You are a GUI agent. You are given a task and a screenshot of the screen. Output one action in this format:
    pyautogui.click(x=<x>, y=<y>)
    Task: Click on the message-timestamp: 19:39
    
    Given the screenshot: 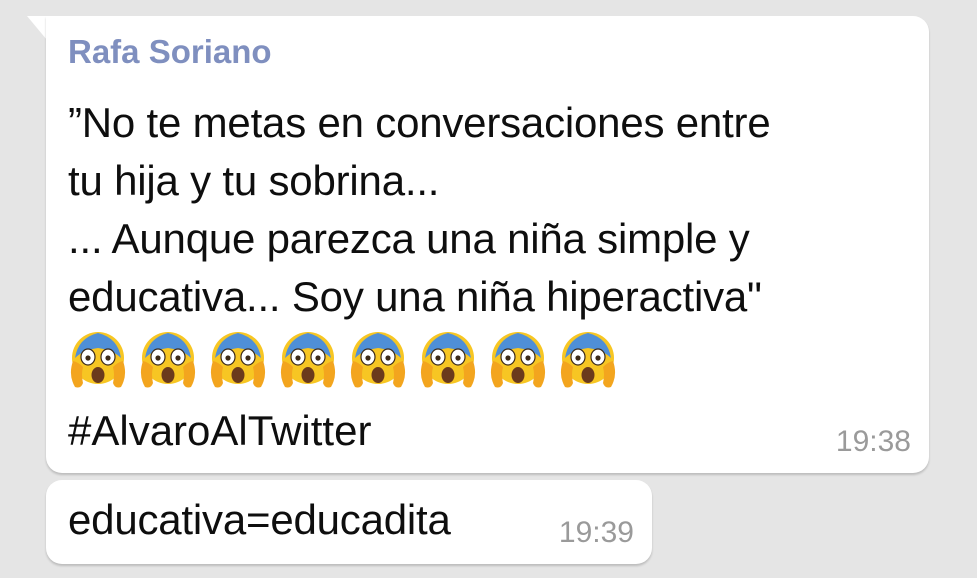 What is the action you would take?
    pyautogui.click(x=596, y=532)
    